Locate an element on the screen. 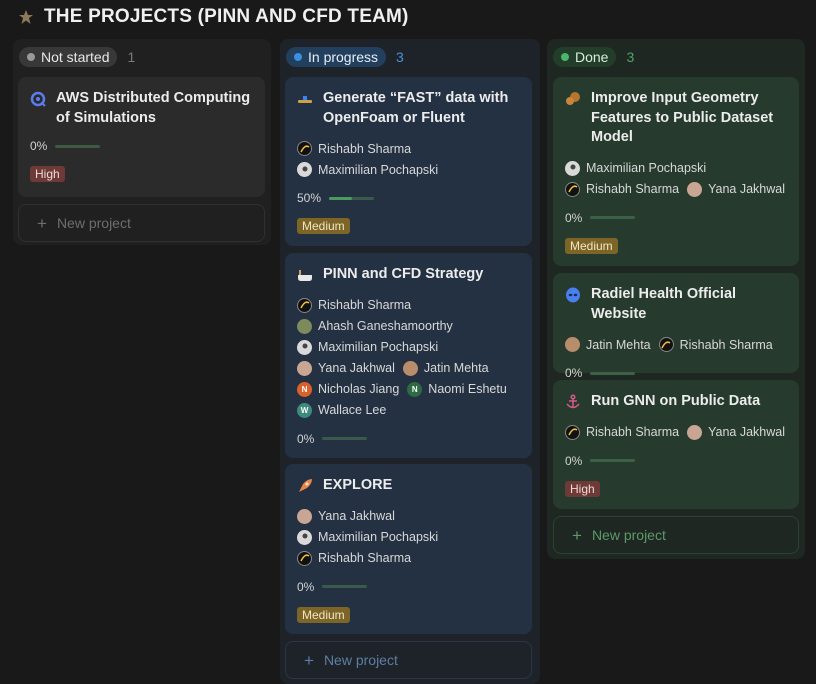  person: N Nicholas Jiang is located at coordinates (348, 389).